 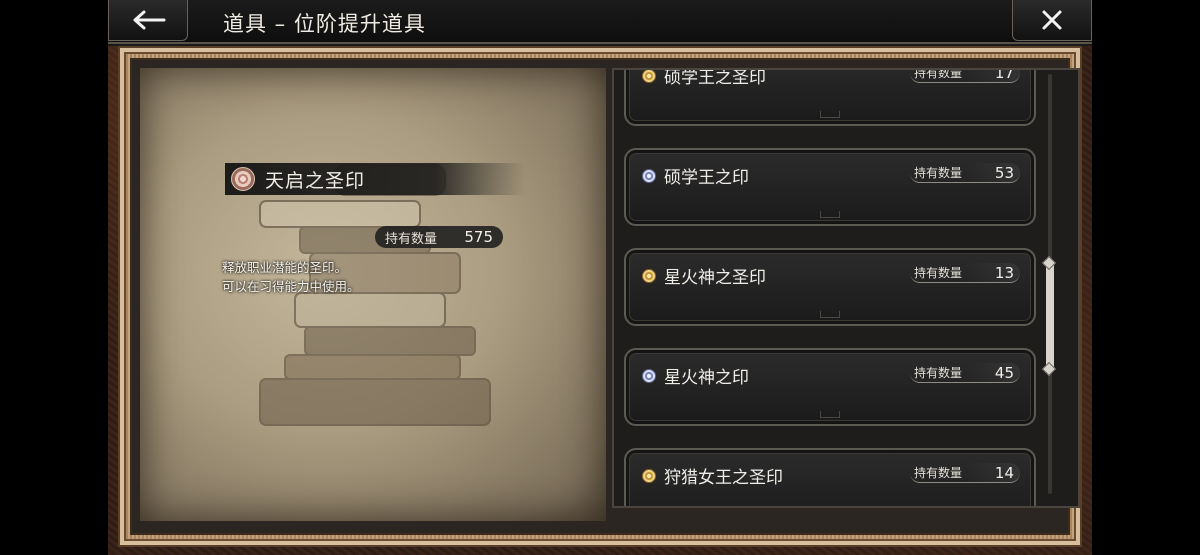 I want to click on close-button, so click(x=1052, y=20).